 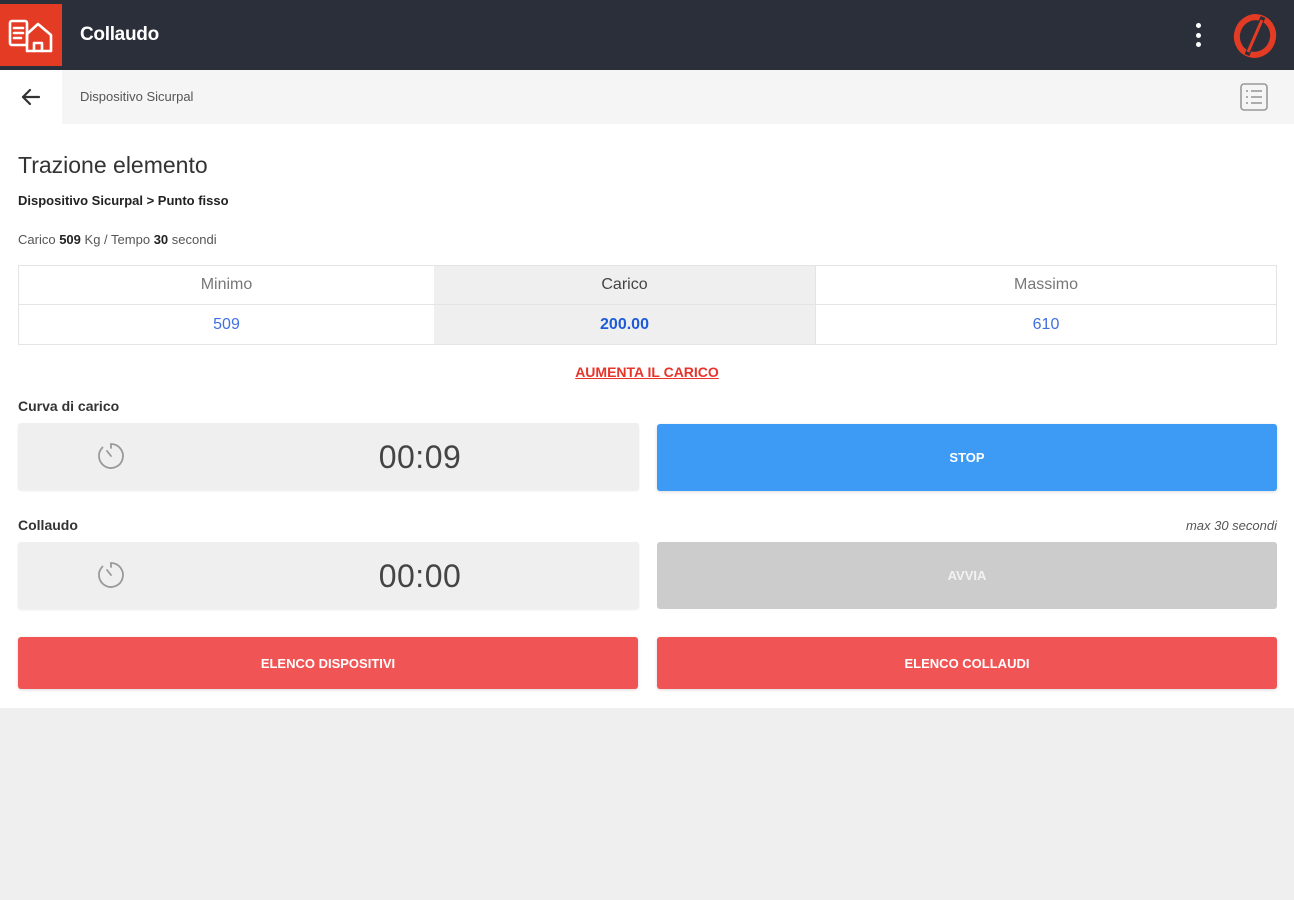 I want to click on load-value: 509, so click(x=70, y=239).